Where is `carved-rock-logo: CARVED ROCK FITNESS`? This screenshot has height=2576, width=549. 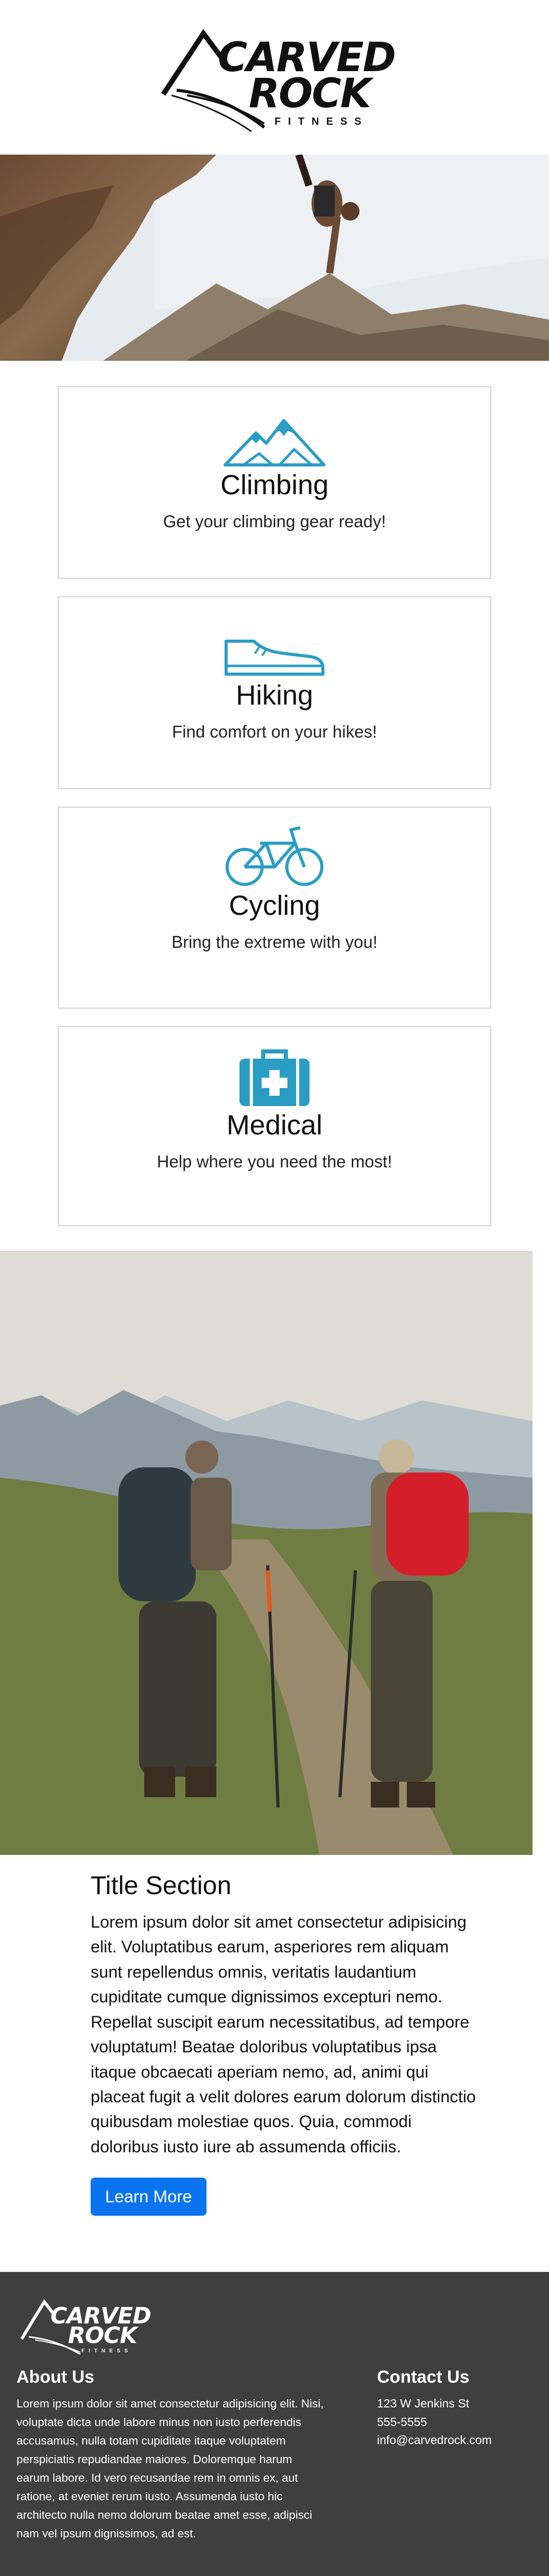
carved-rock-logo: CARVED ROCK FITNESS is located at coordinates (278, 77).